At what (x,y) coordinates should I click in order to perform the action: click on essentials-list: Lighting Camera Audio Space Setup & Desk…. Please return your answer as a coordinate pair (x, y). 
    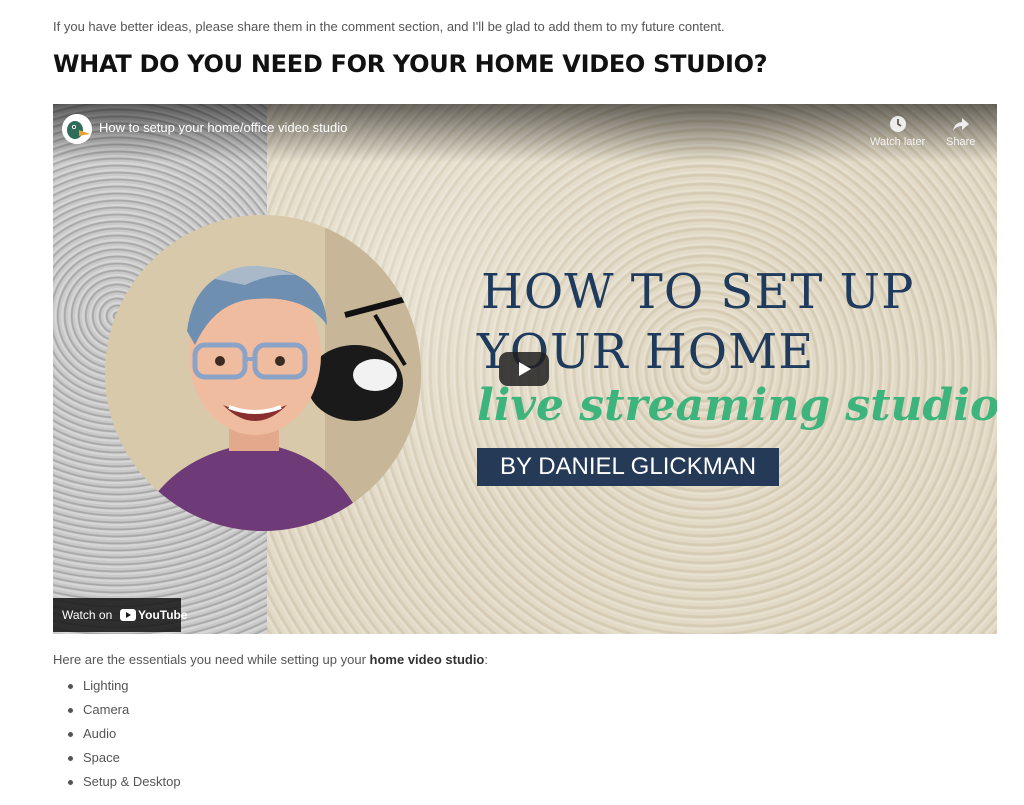
    Looking at the image, I should click on (117, 737).